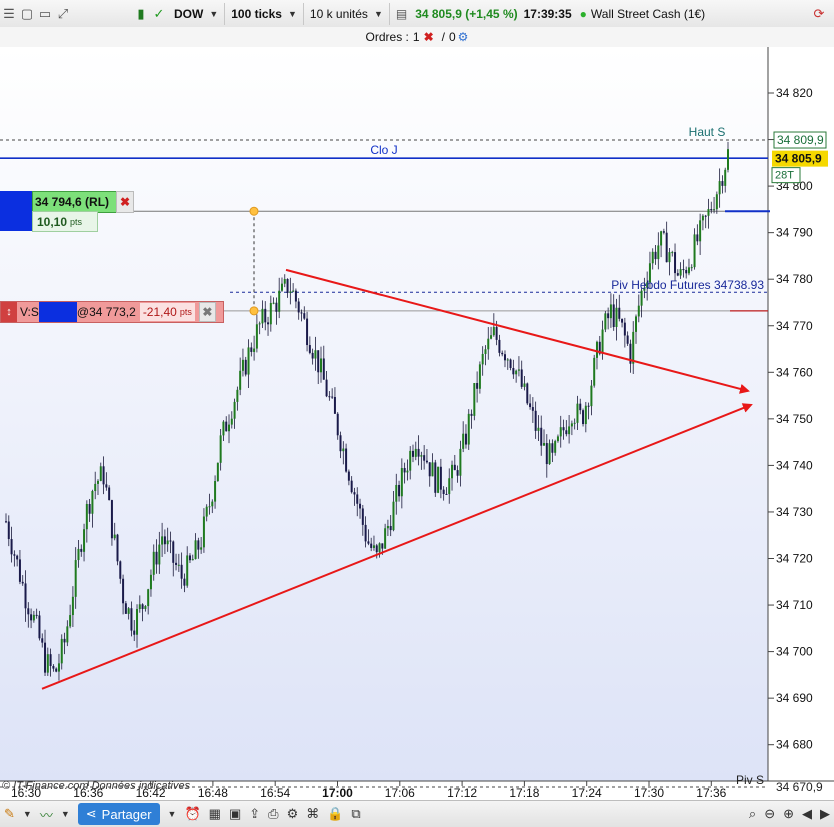 The width and height of the screenshot is (834, 827). Describe the element at coordinates (254, 311) in the screenshot. I see `order-short-handle` at that location.